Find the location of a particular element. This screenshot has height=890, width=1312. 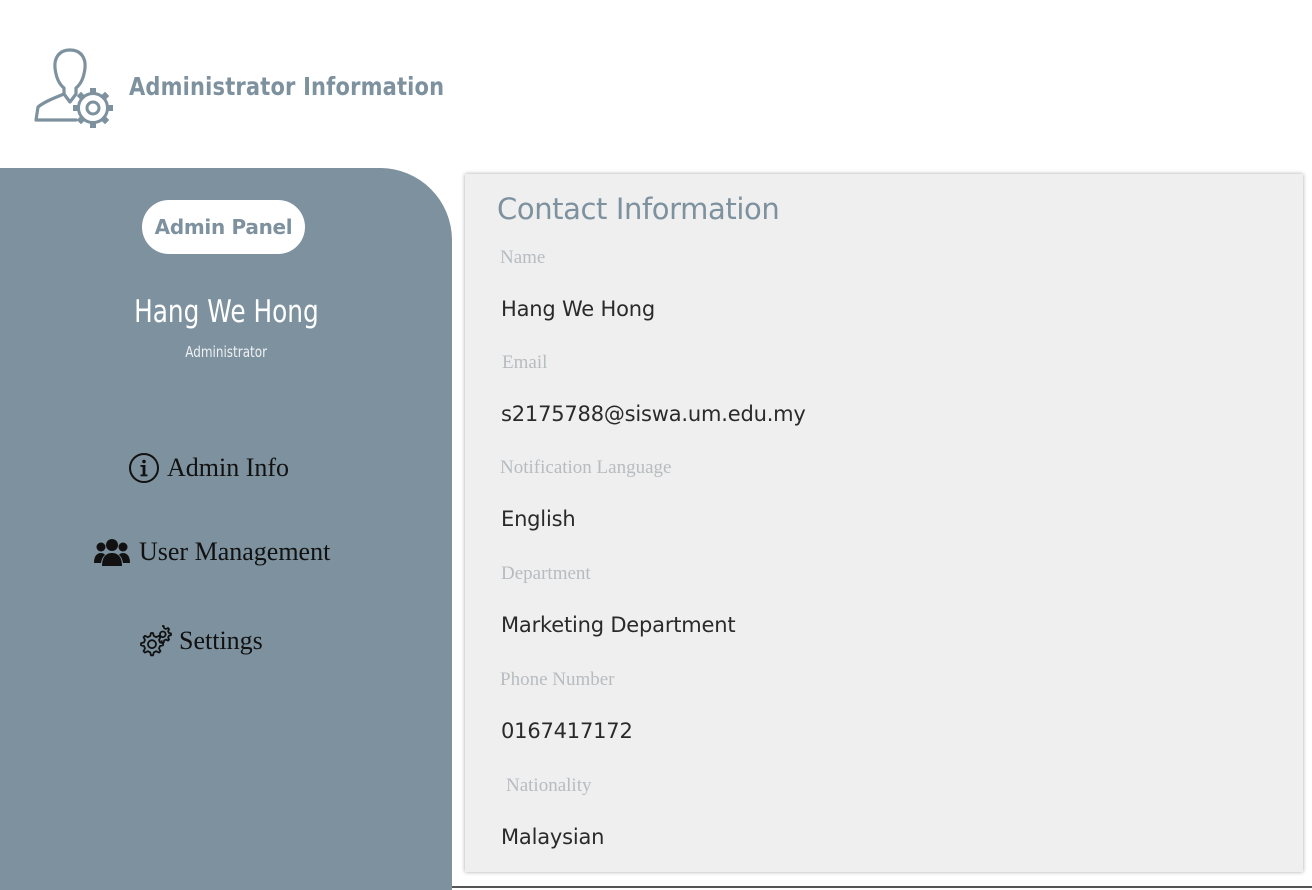

card-title: Contact Information is located at coordinates (638, 209).